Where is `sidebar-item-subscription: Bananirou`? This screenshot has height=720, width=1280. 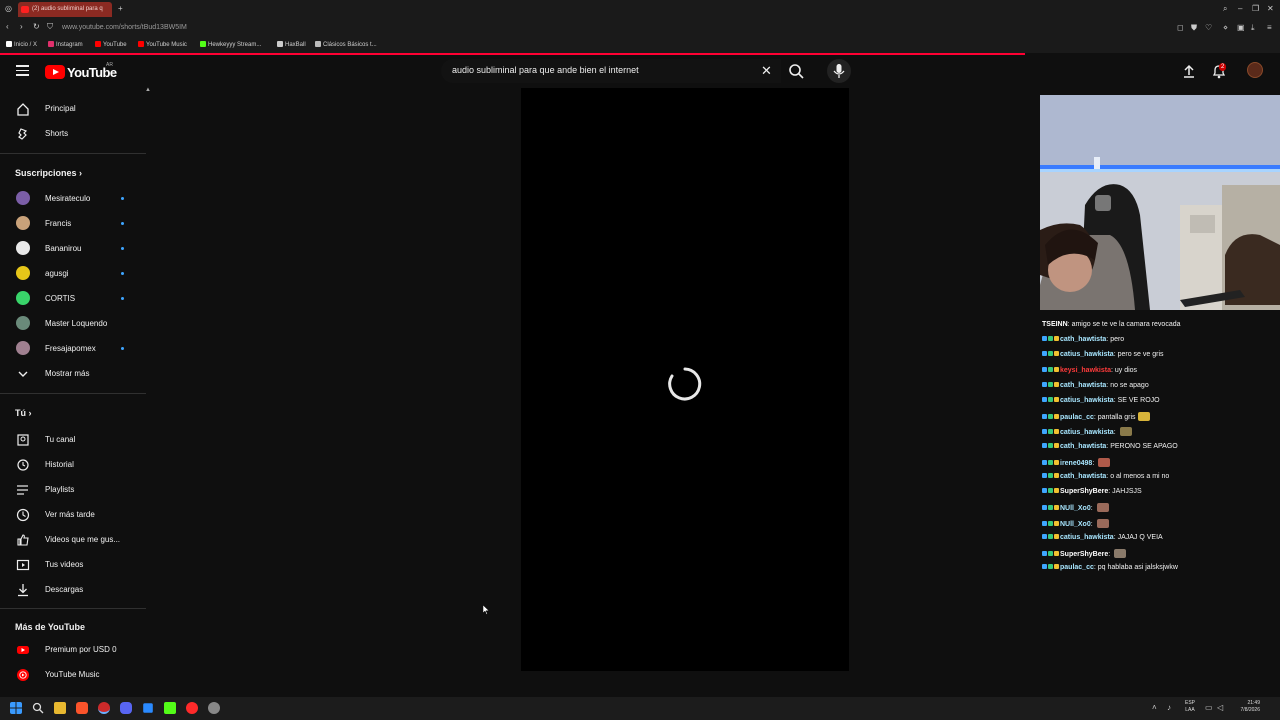
sidebar-item-subscription: Bananirou is located at coordinates (73, 248).